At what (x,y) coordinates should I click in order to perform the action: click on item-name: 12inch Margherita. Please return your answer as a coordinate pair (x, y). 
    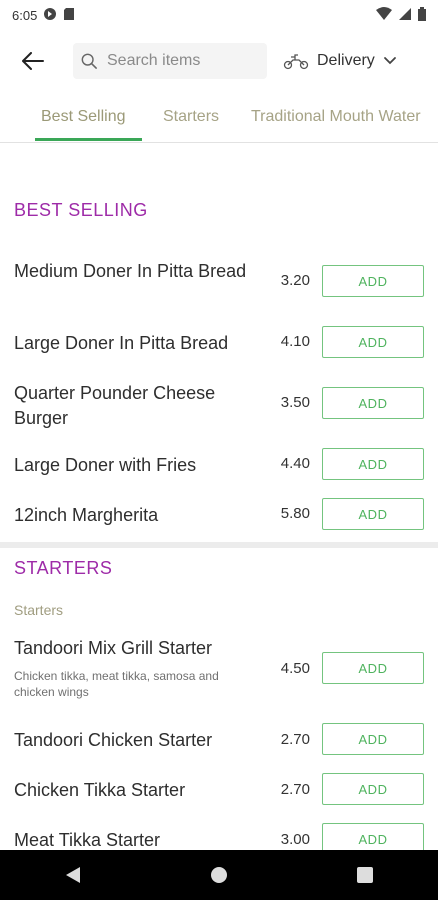
    Looking at the image, I should click on (86, 515).